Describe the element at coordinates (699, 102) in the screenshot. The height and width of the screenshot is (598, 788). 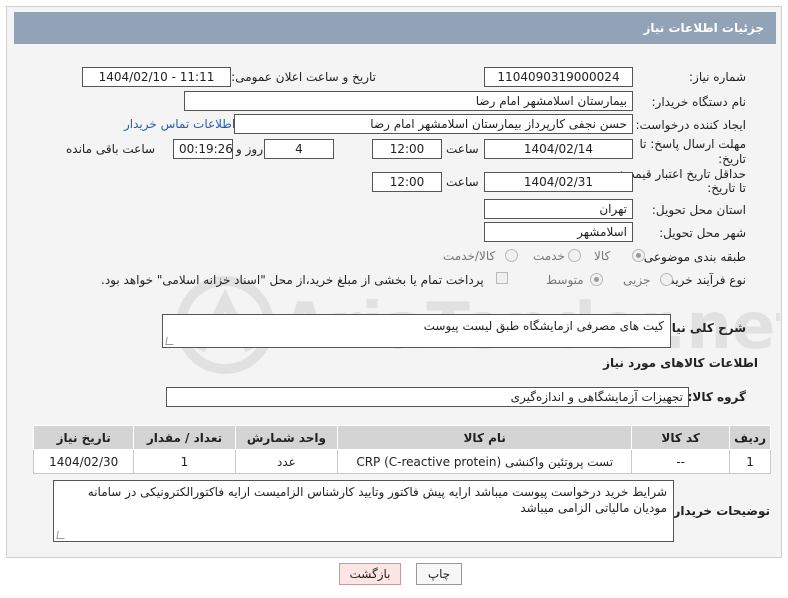
I see `buyer-org-label: نام دستگاه خریدار:` at that location.